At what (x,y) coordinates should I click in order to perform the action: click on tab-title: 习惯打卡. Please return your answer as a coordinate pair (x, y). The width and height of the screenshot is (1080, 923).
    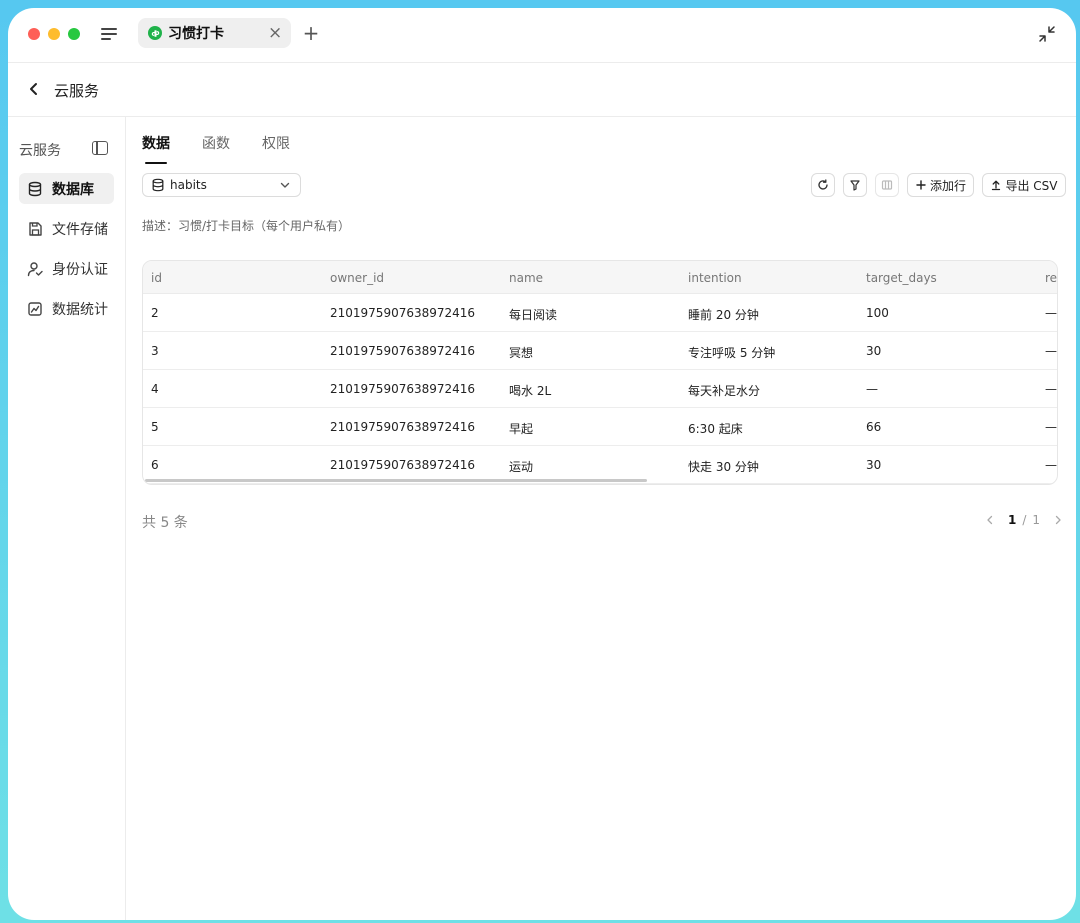
    Looking at the image, I should click on (196, 34).